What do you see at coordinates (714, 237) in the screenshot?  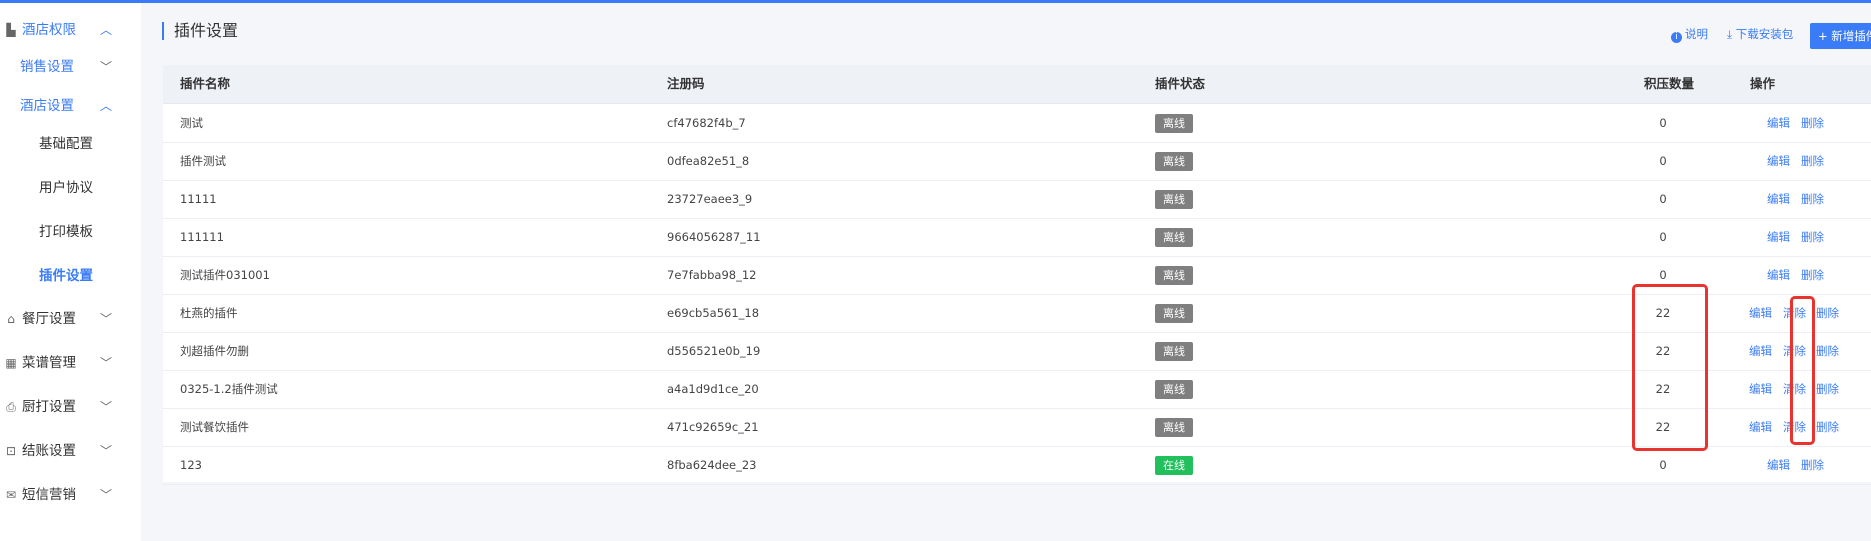 I see `registration-code: 9664056287_11` at bounding box center [714, 237].